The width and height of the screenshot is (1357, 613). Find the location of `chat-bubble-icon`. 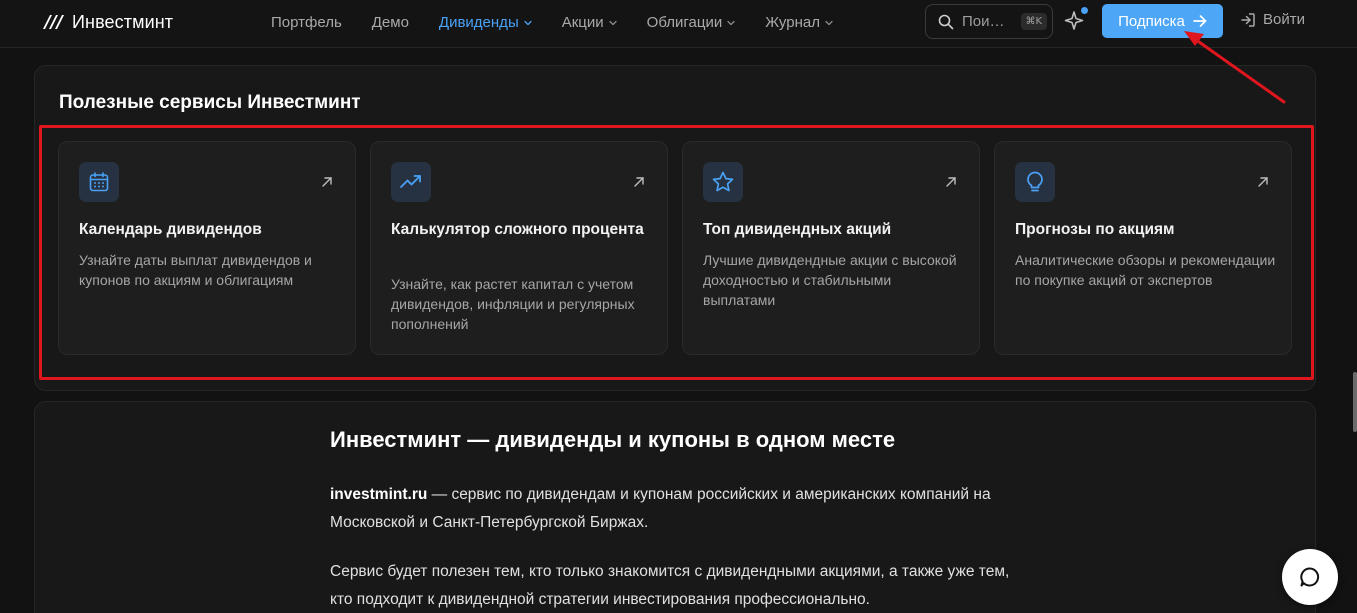

chat-bubble-icon is located at coordinates (1310, 577).